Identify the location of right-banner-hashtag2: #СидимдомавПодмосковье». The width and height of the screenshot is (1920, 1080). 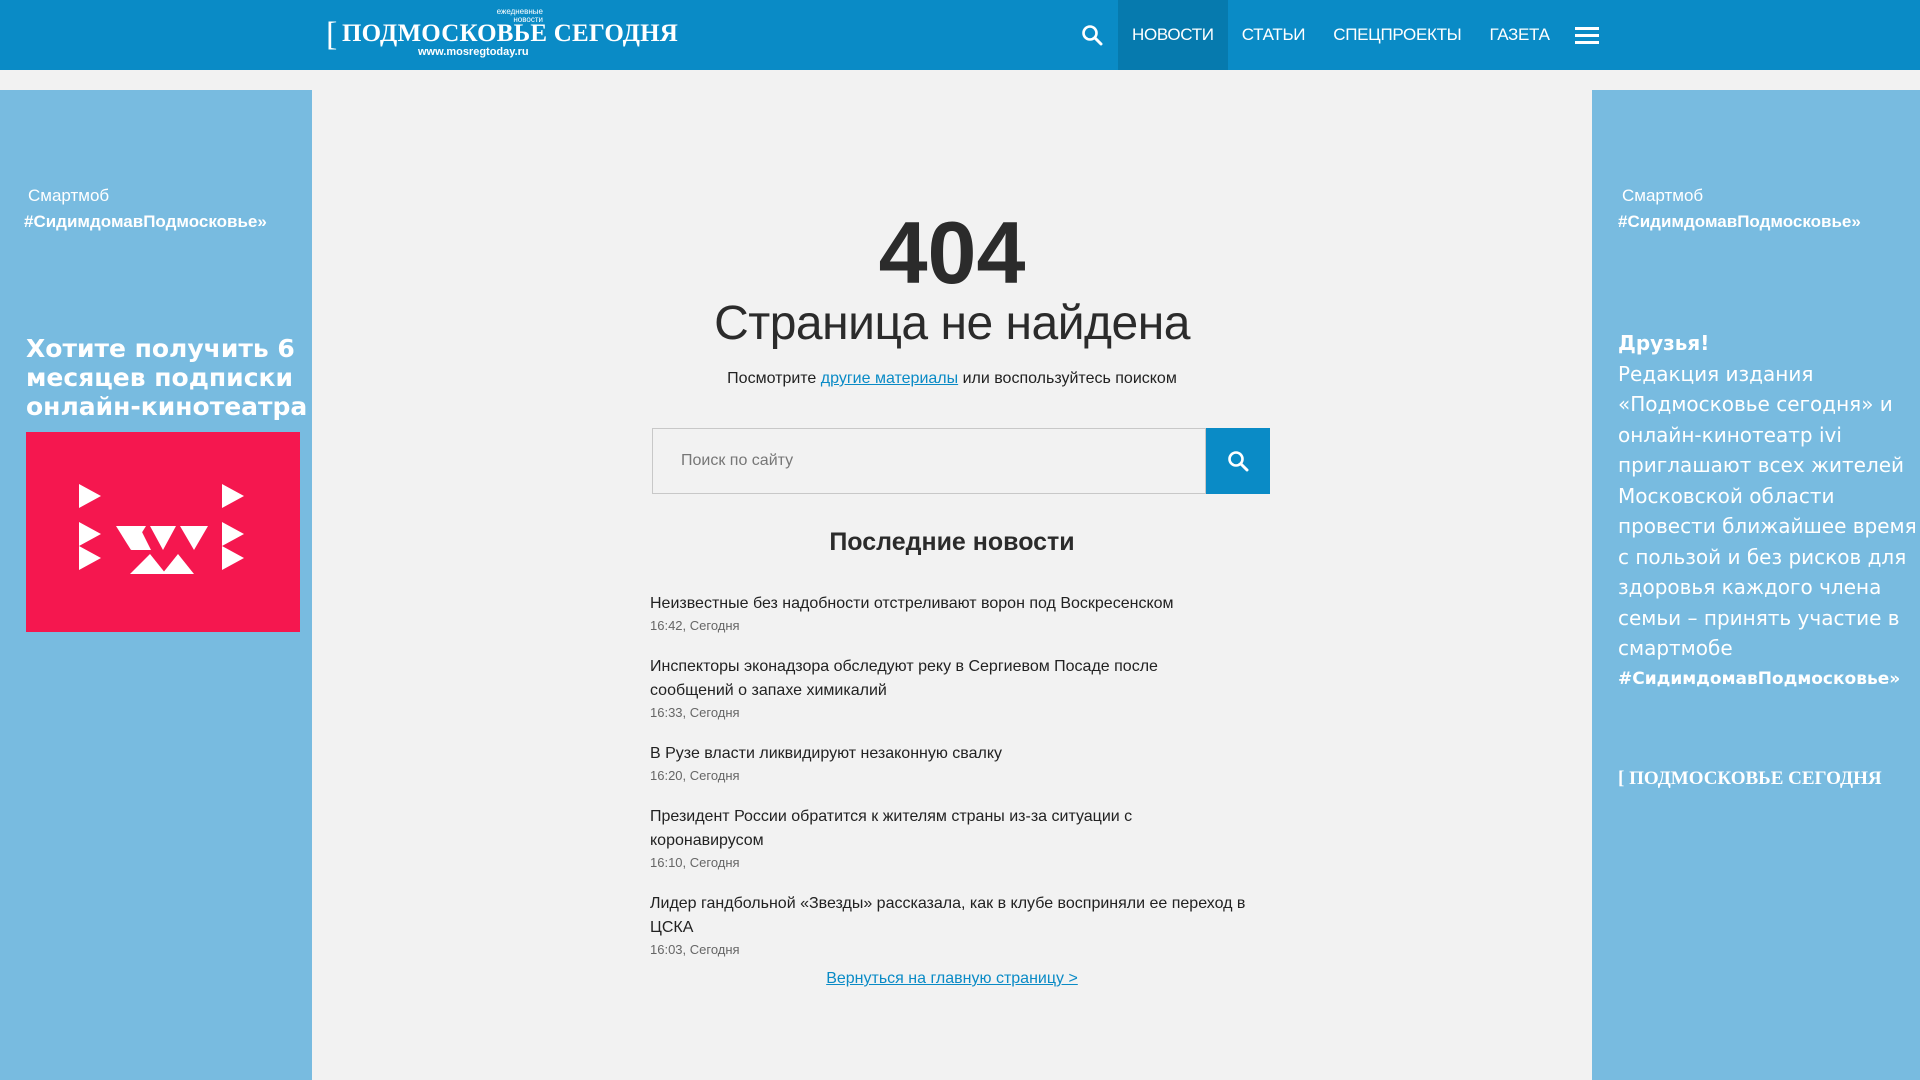
(1759, 678).